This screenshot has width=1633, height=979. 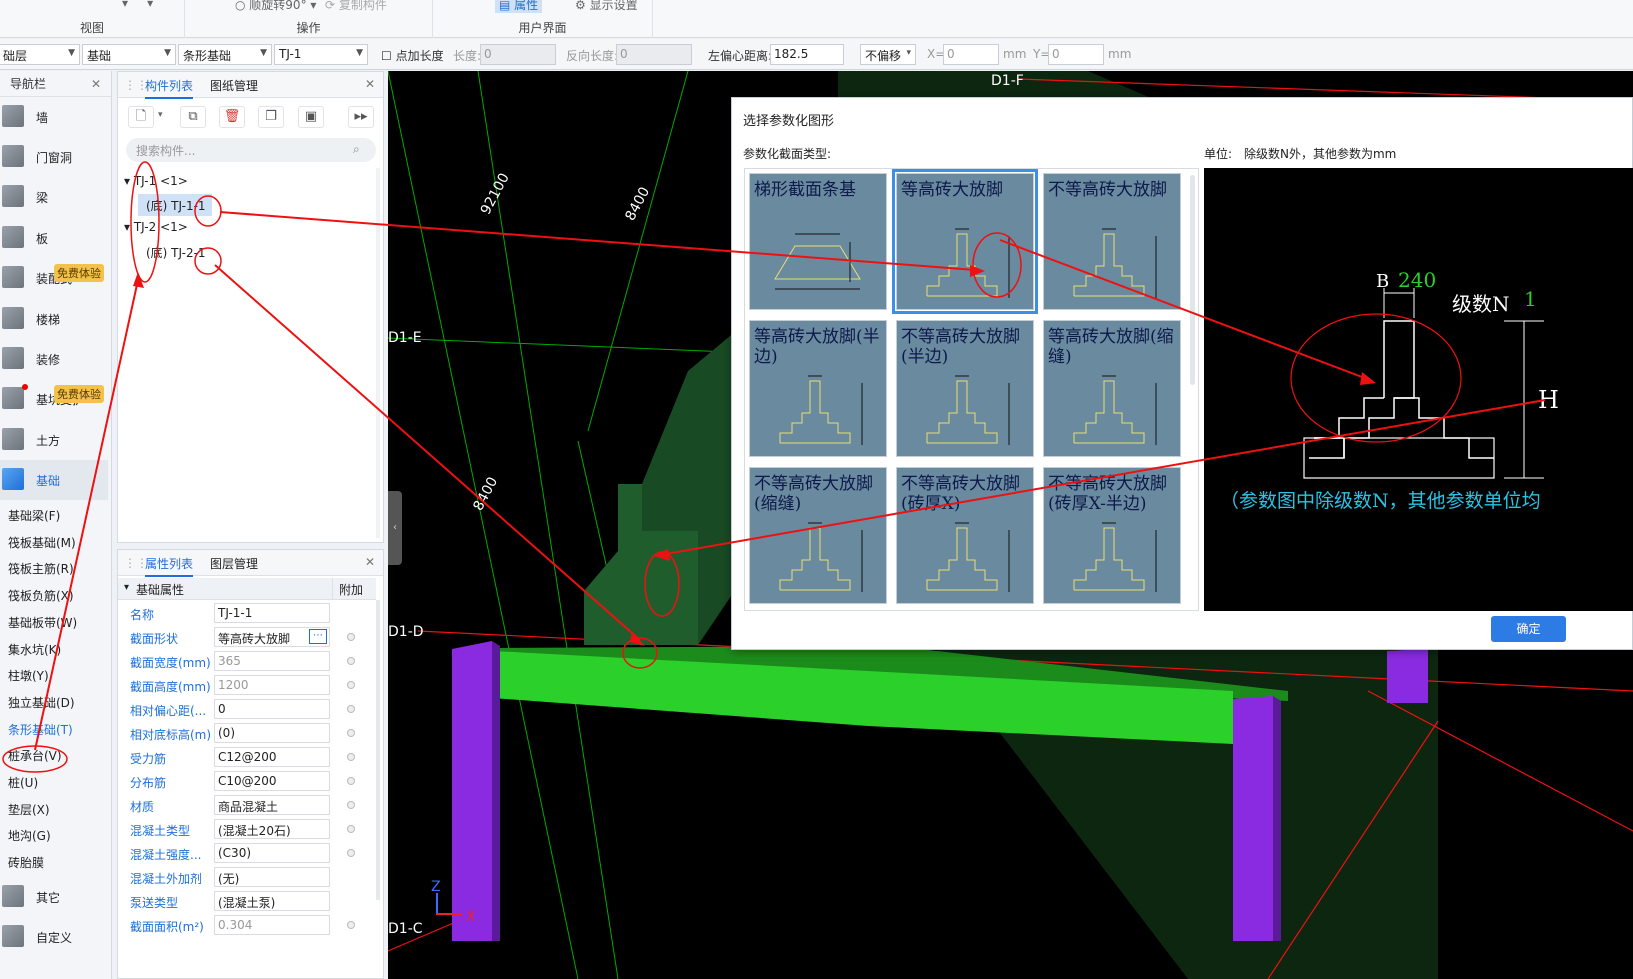 I want to click on shape-option: 等高砖大放脚(半边), so click(x=818, y=388).